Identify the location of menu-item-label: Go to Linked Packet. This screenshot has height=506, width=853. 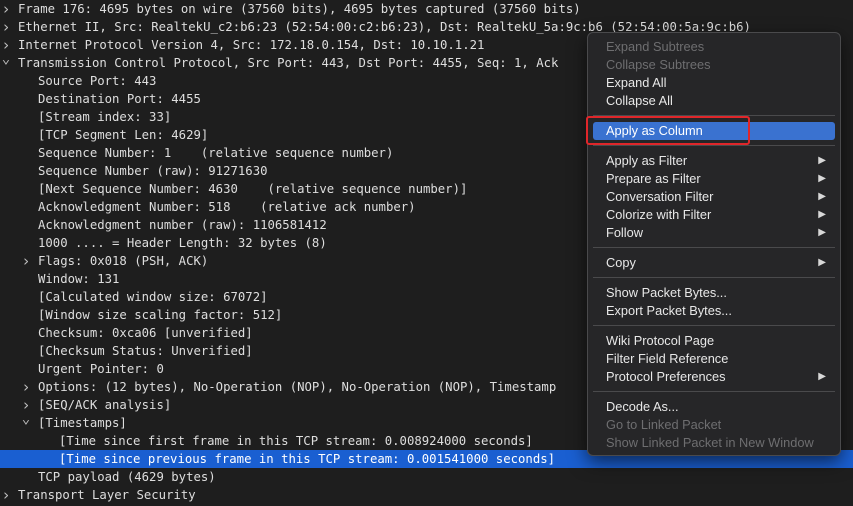
(664, 424).